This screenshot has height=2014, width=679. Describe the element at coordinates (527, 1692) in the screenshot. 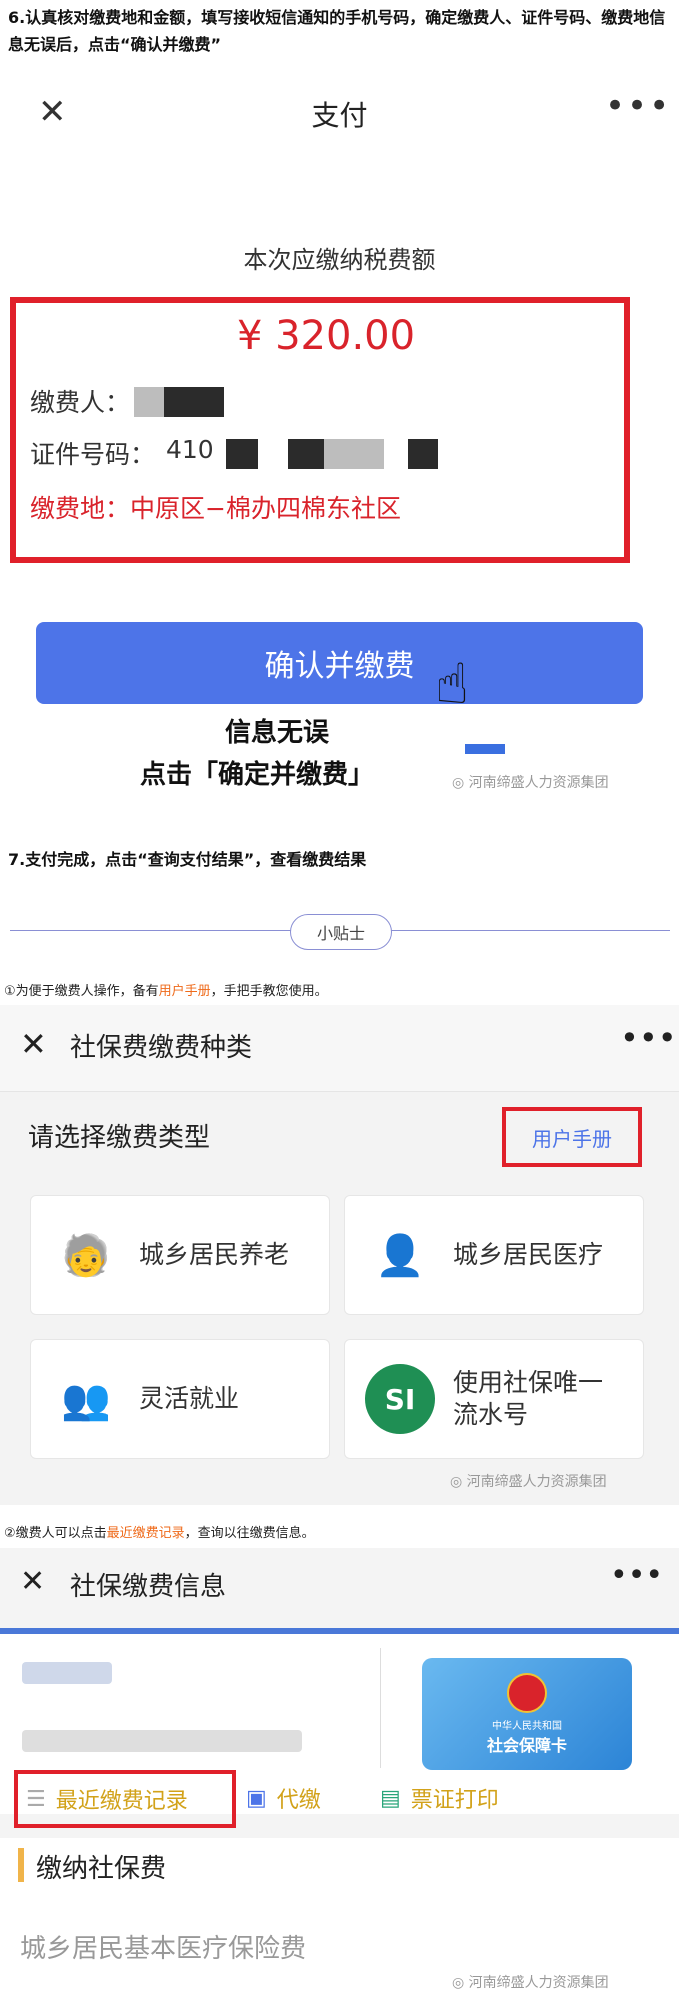

I see `emblem-icon` at that location.